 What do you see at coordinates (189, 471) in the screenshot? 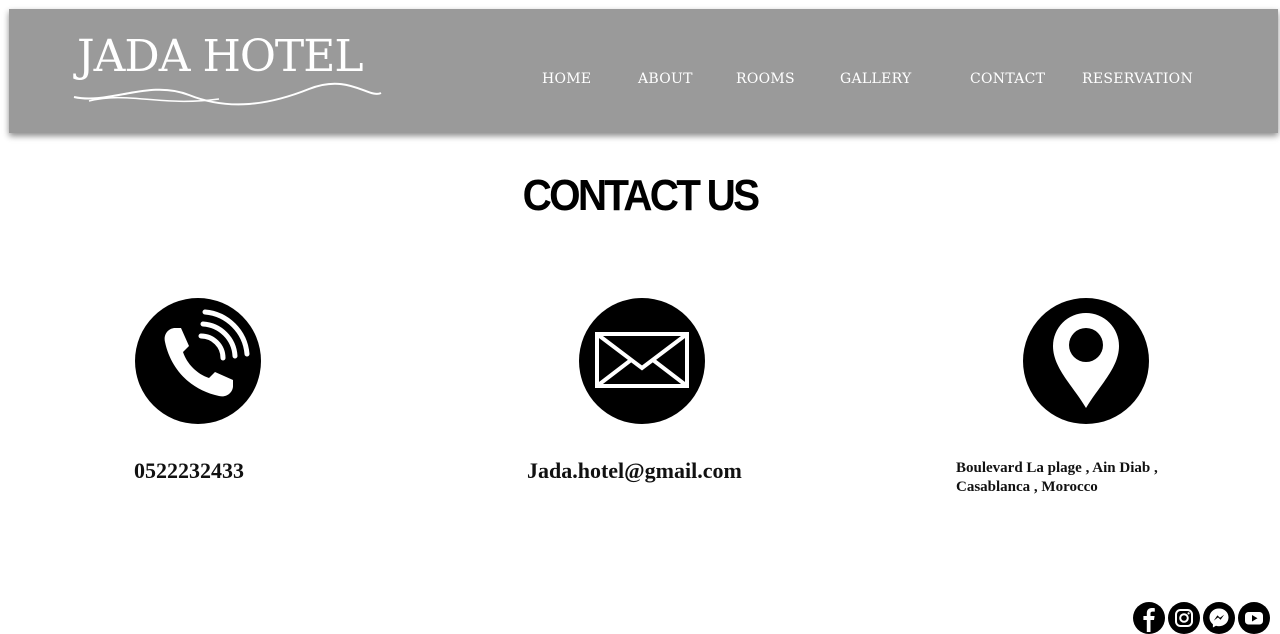
I see `phone-number: 0522232433` at bounding box center [189, 471].